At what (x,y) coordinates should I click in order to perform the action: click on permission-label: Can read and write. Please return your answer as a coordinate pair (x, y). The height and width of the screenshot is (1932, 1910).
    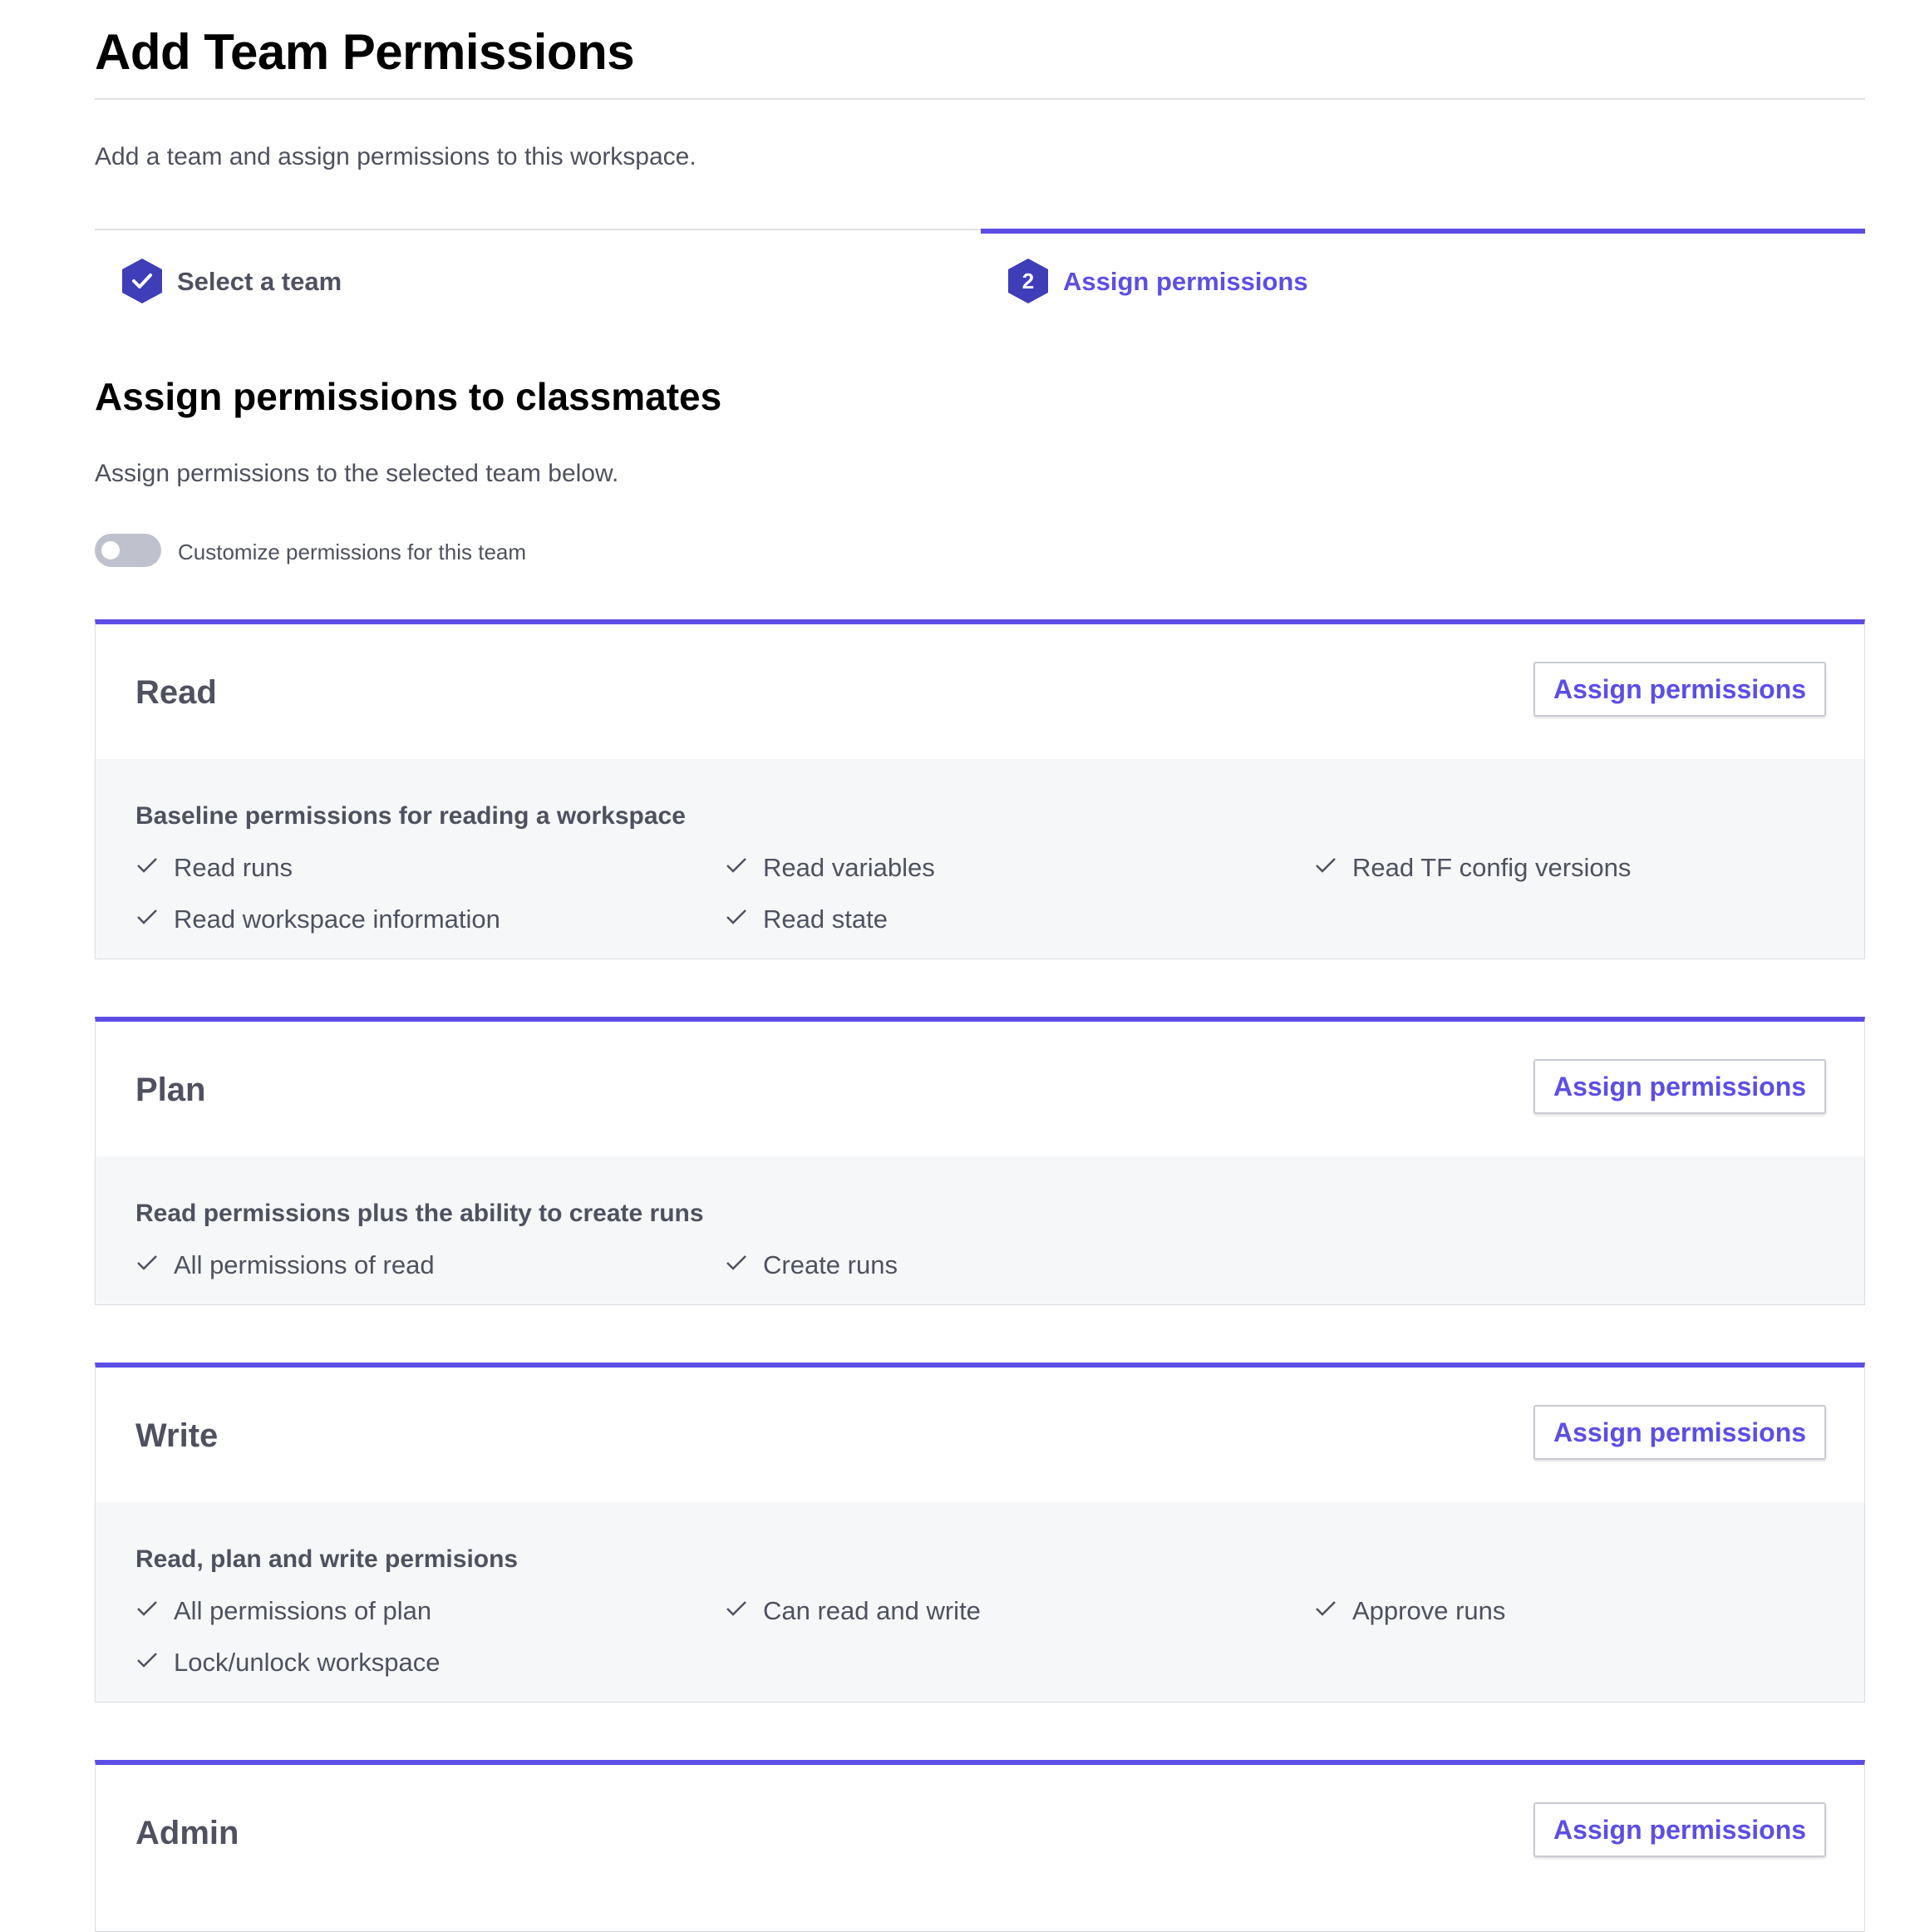
    Looking at the image, I should click on (872, 1610).